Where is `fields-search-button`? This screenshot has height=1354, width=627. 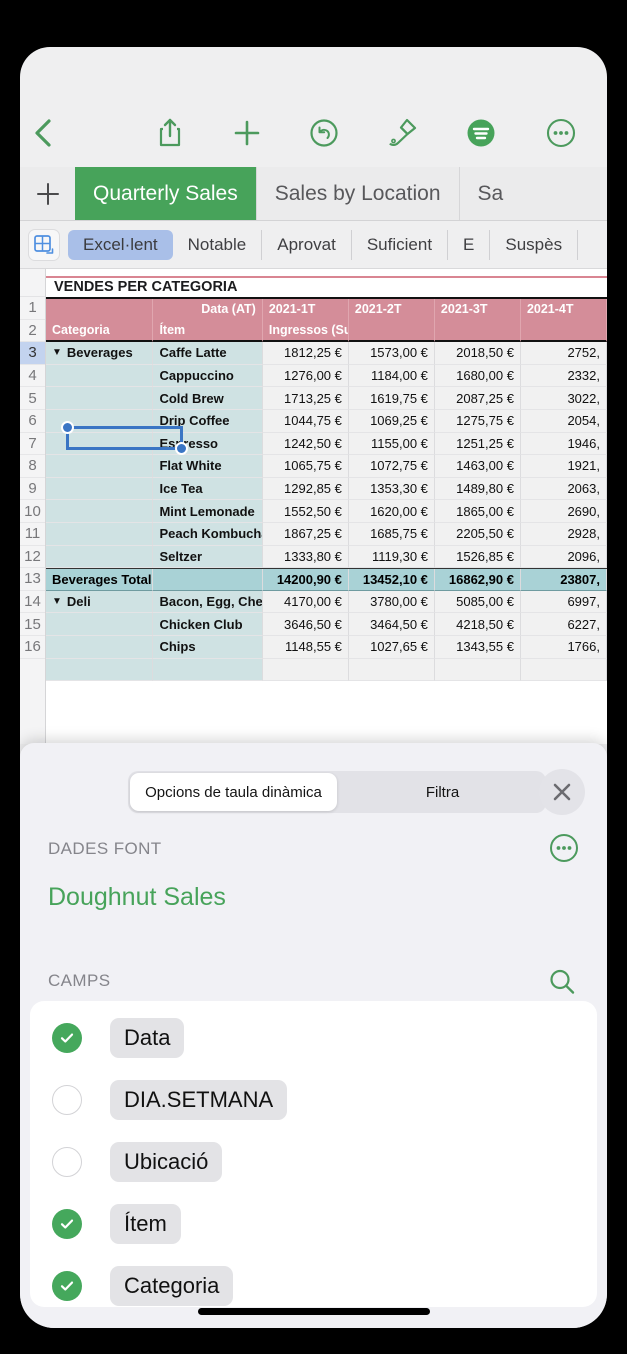 fields-search-button is located at coordinates (562, 984).